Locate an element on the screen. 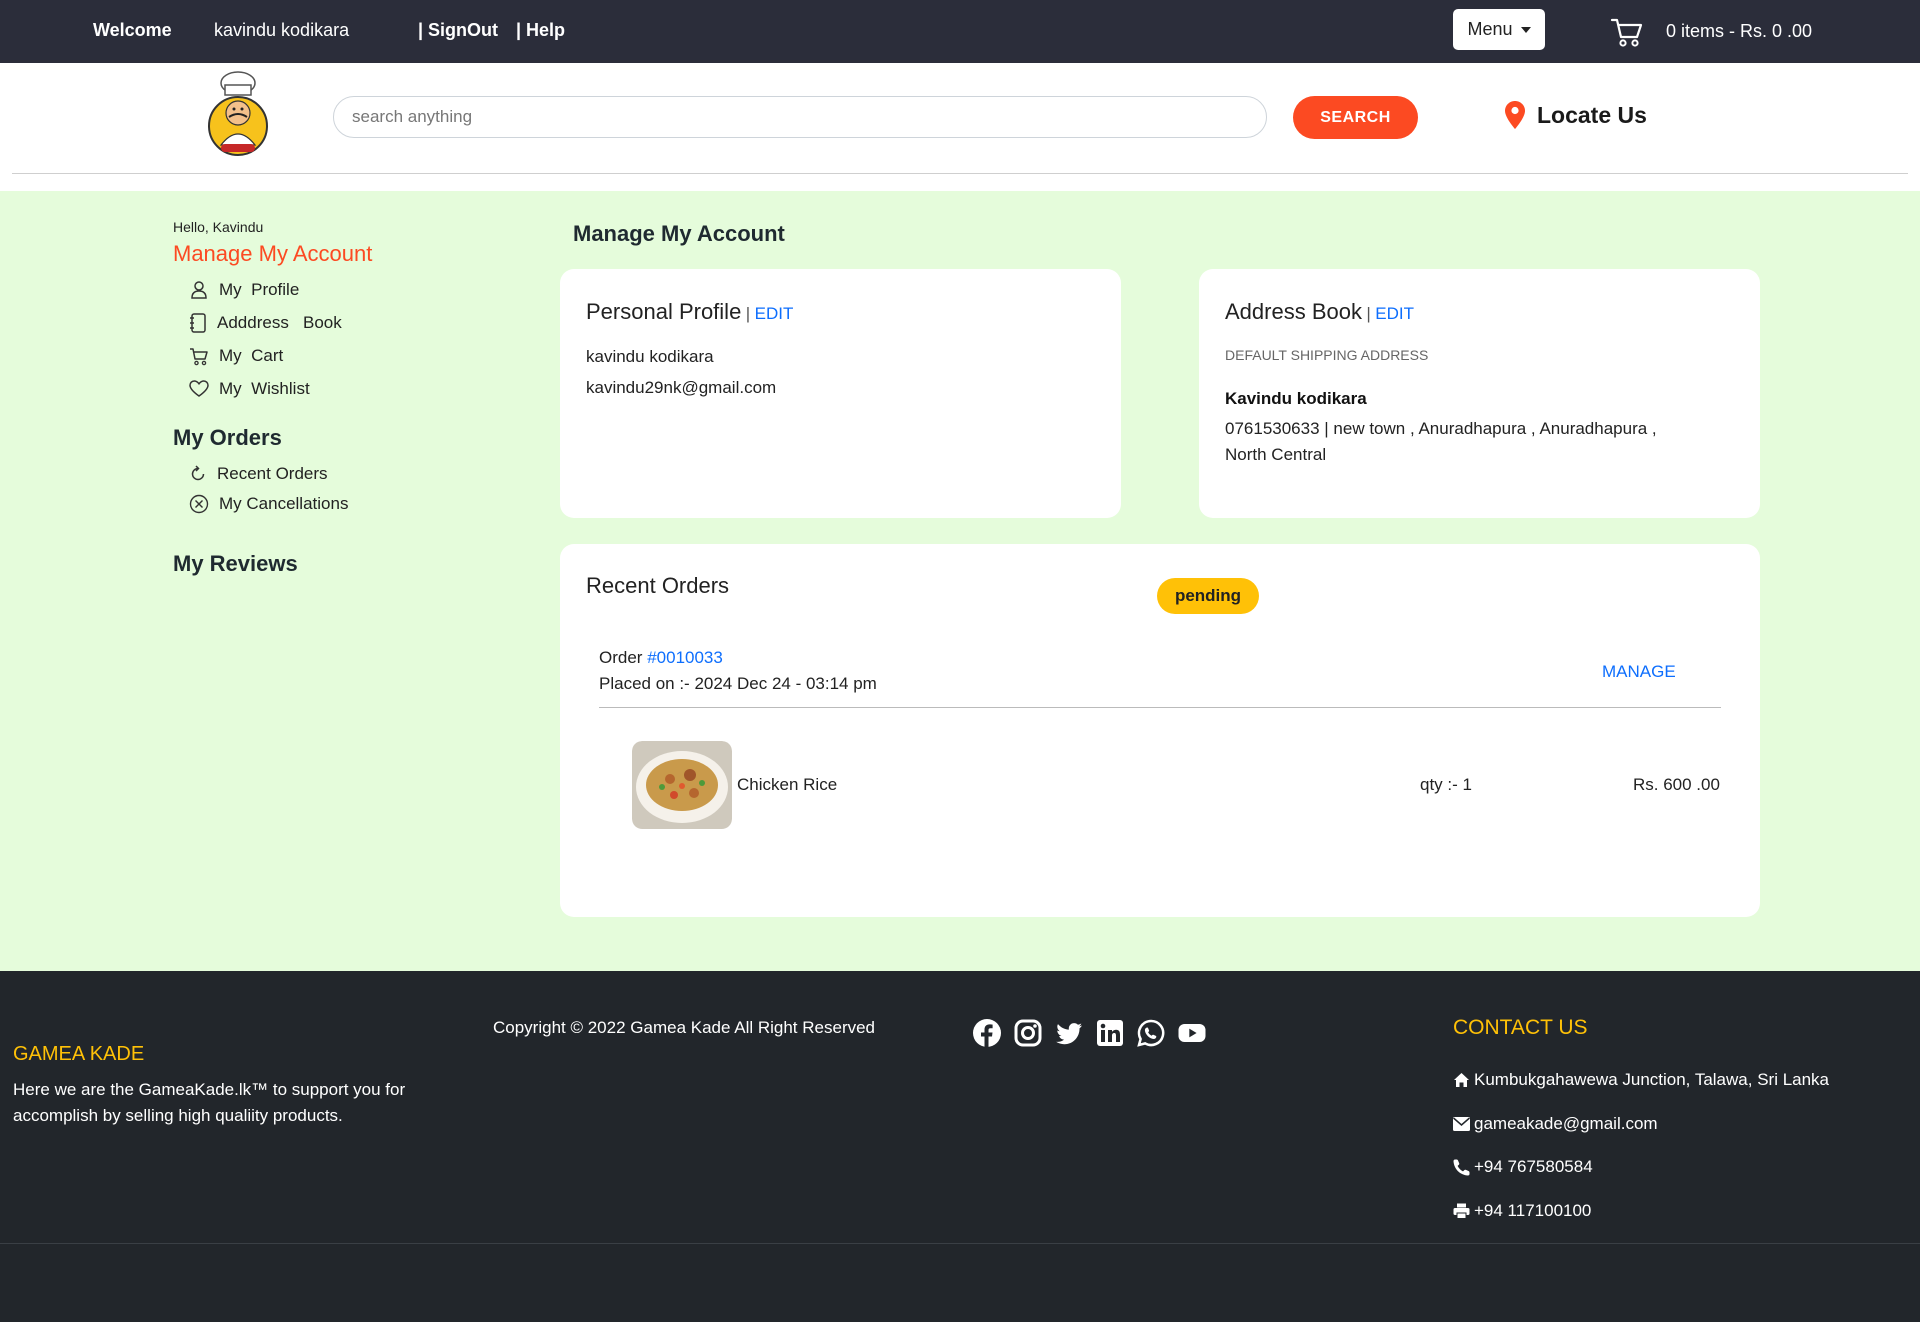  search-input is located at coordinates (800, 117).